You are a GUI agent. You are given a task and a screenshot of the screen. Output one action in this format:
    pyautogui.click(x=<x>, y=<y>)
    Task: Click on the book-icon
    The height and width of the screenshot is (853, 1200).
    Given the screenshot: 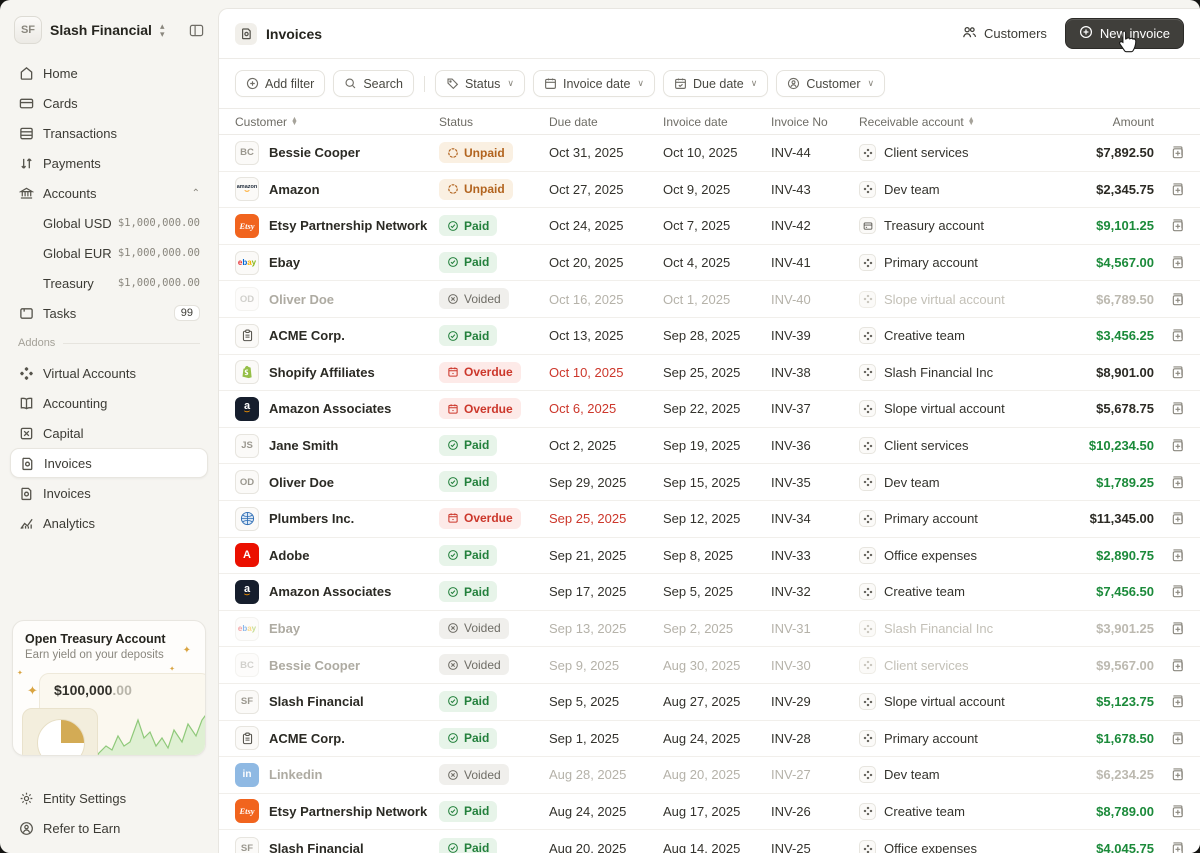 What is the action you would take?
    pyautogui.click(x=26, y=403)
    